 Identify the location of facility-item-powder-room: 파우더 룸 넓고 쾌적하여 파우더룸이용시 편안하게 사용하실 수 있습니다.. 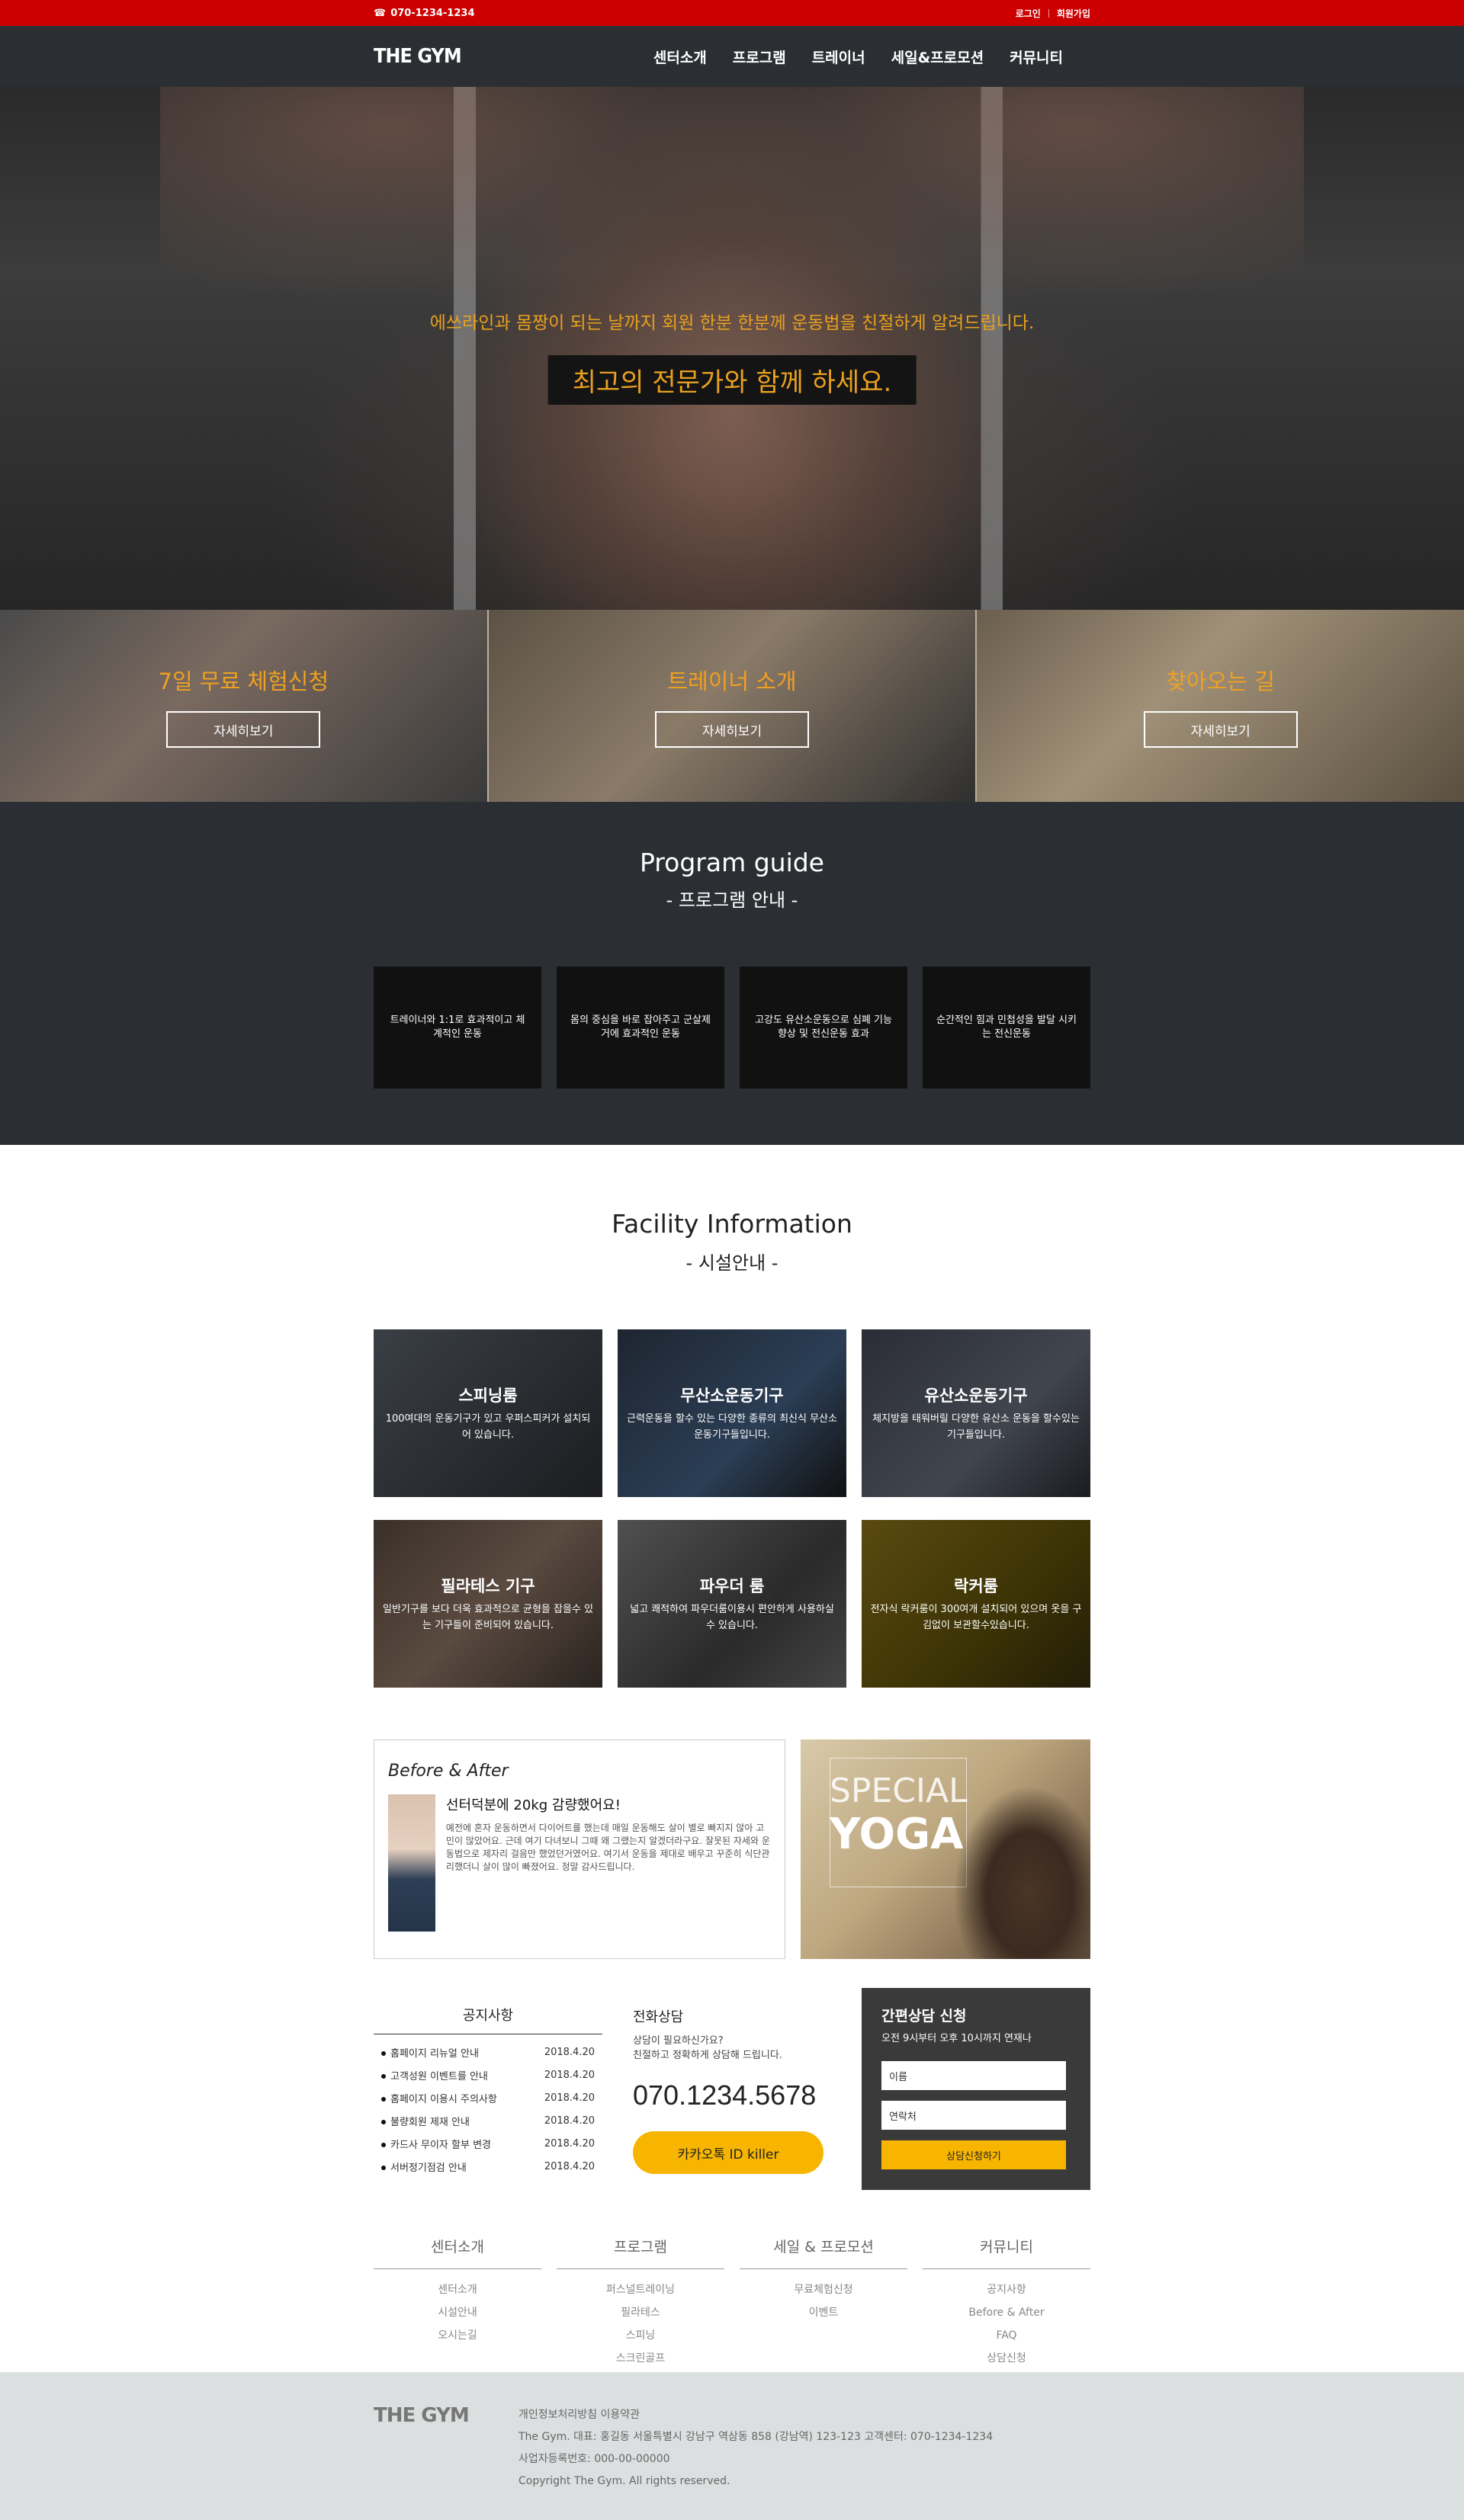
(732, 1604).